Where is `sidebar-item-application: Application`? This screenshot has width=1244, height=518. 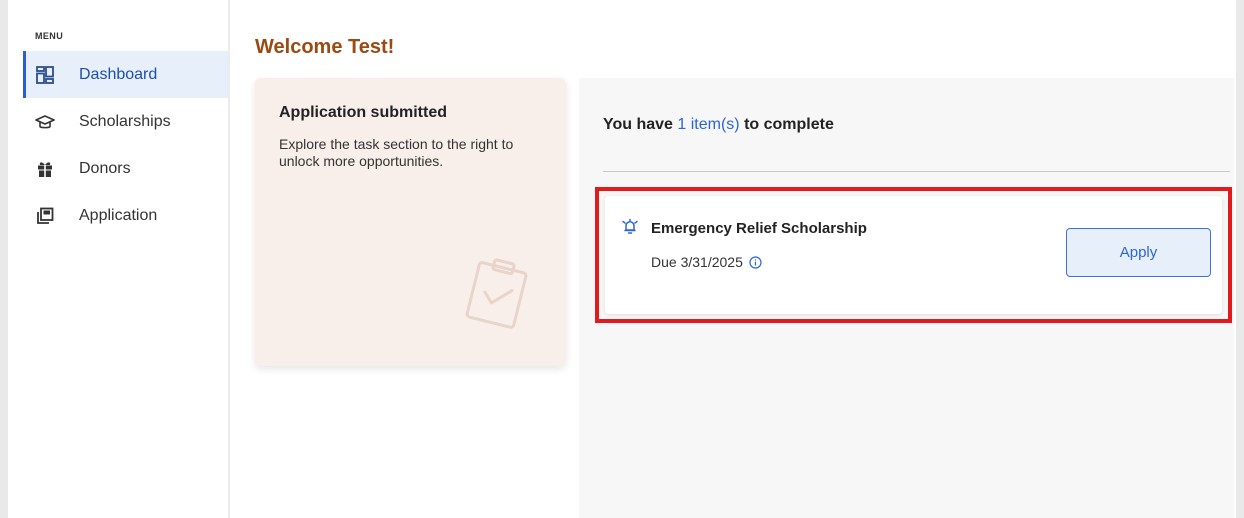 sidebar-item-application: Application is located at coordinates (125, 215).